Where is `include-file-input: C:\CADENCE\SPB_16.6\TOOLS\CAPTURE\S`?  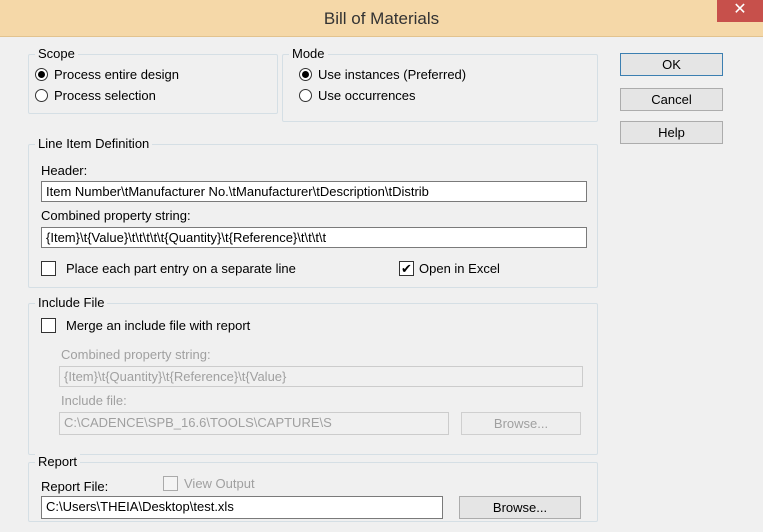 include-file-input: C:\CADENCE\SPB_16.6\TOOLS\CAPTURE\S is located at coordinates (254, 423).